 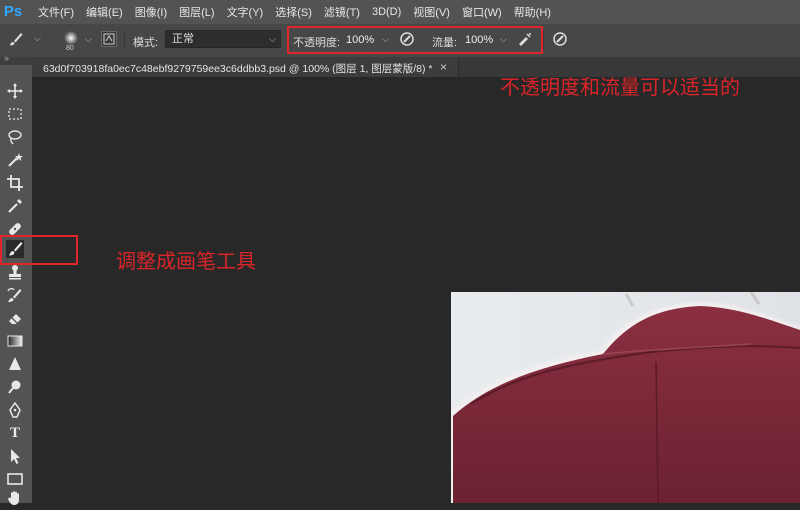 I want to click on crop-tool-icon, so click(x=15, y=183).